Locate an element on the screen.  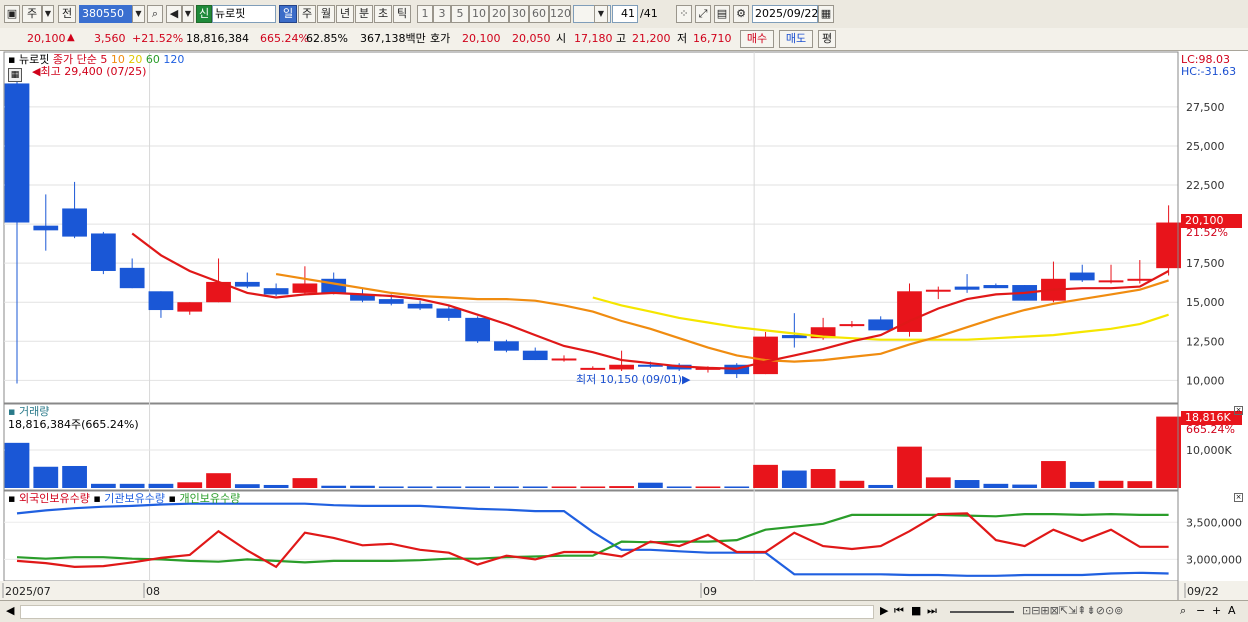
volume-title-text: 거래량 is located at coordinates (34, 411).